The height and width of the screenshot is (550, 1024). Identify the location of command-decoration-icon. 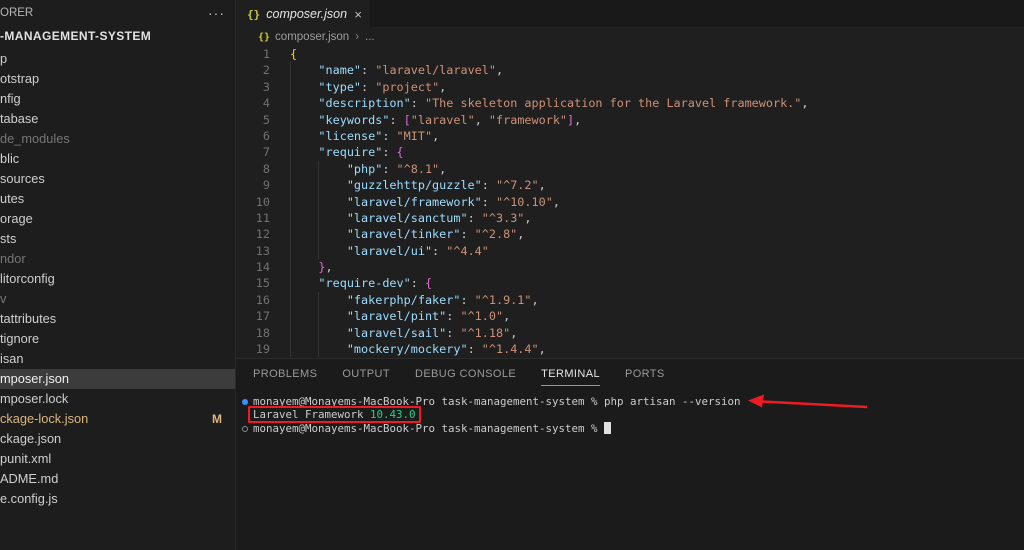
(245, 428).